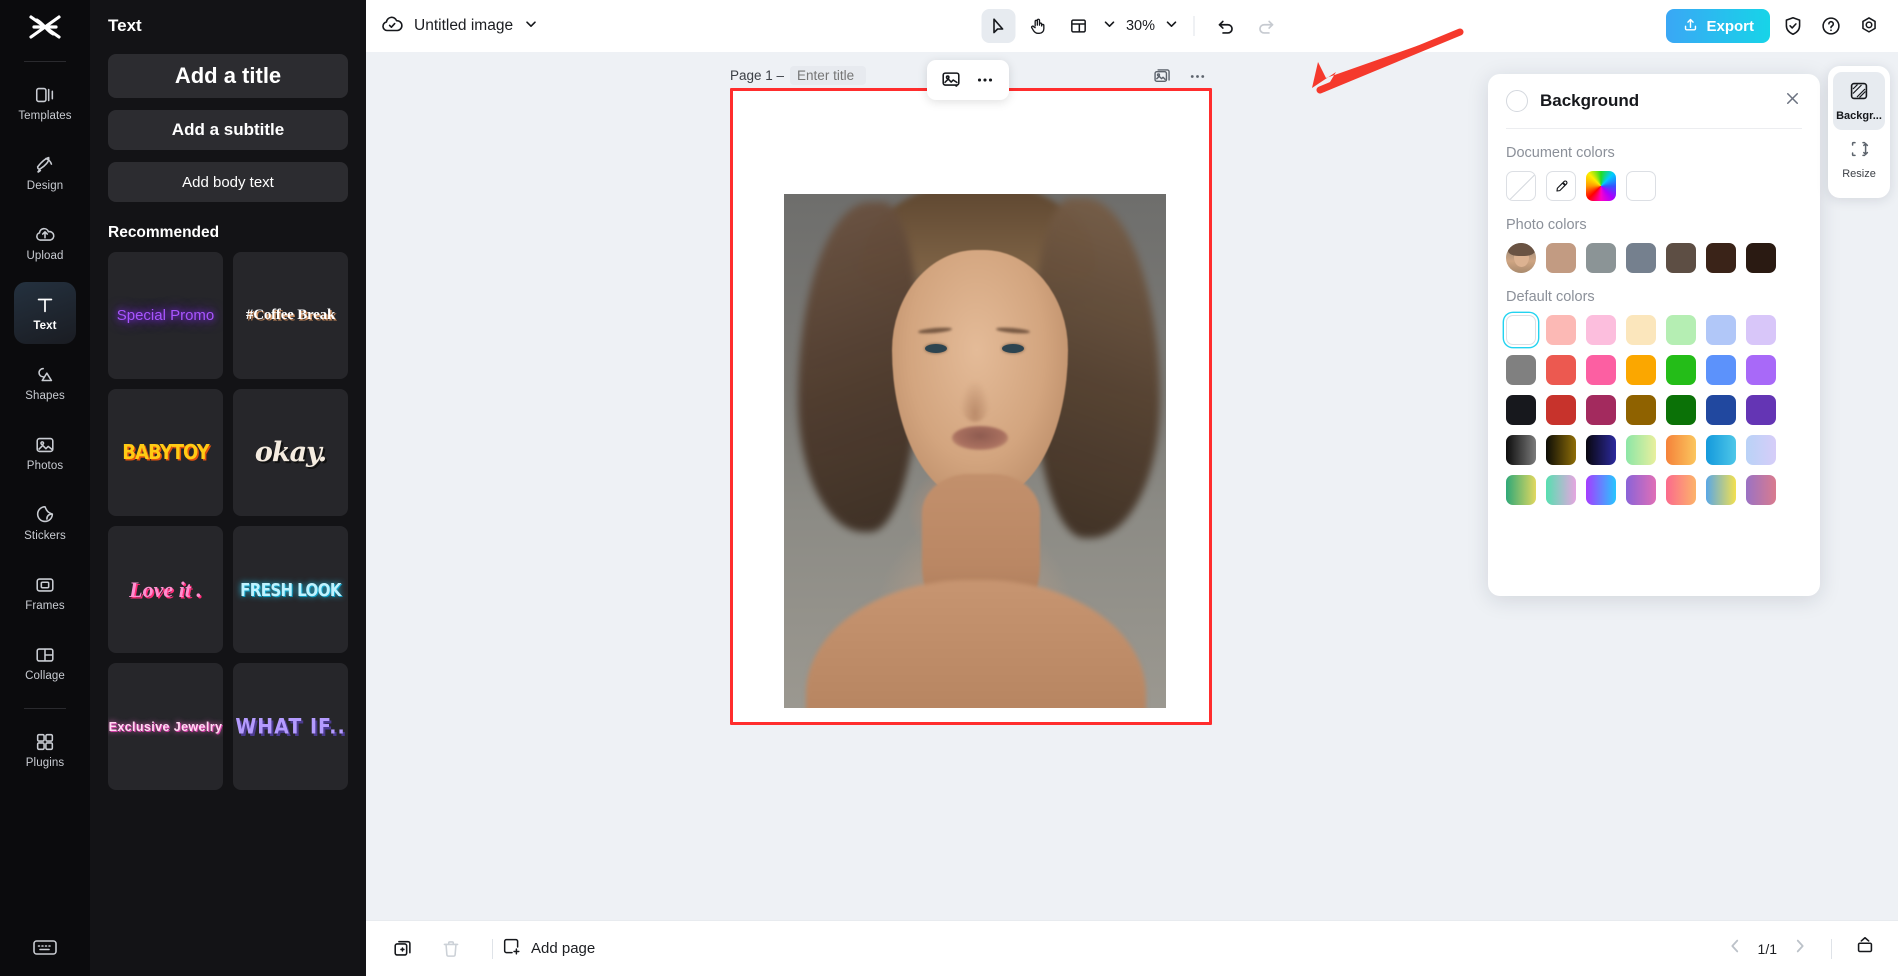  I want to click on swatch-dark-red, so click(1561, 410).